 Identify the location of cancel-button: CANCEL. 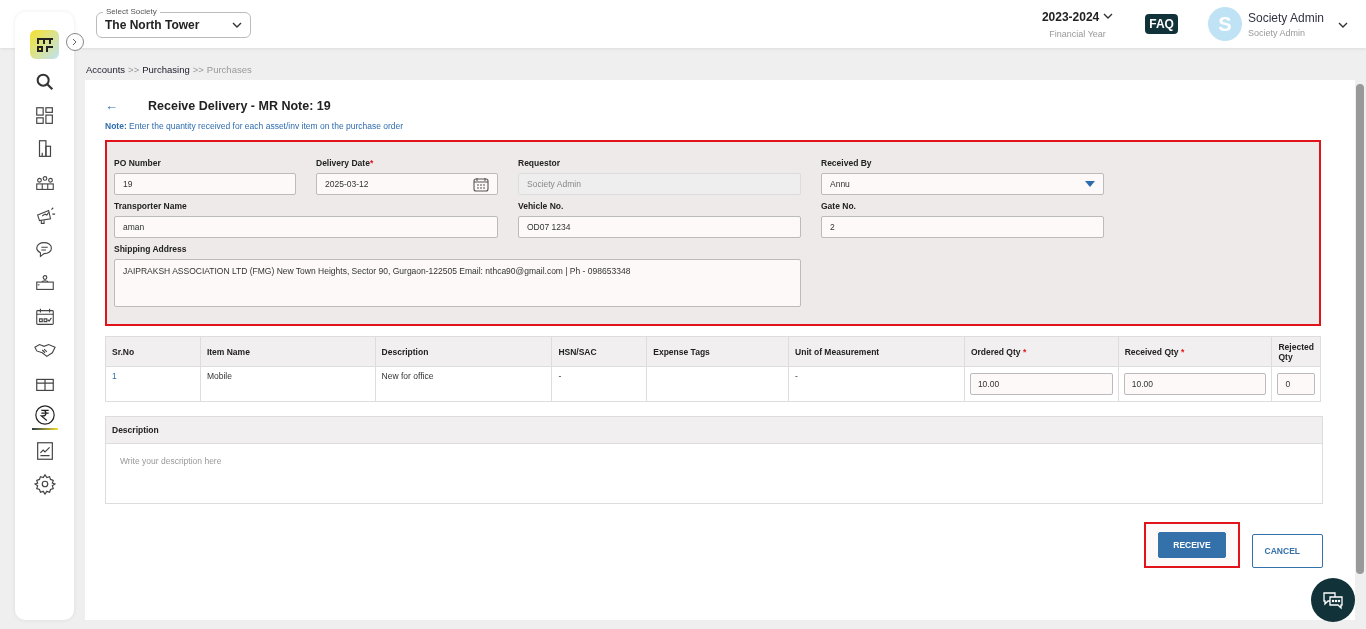
(1287, 551).